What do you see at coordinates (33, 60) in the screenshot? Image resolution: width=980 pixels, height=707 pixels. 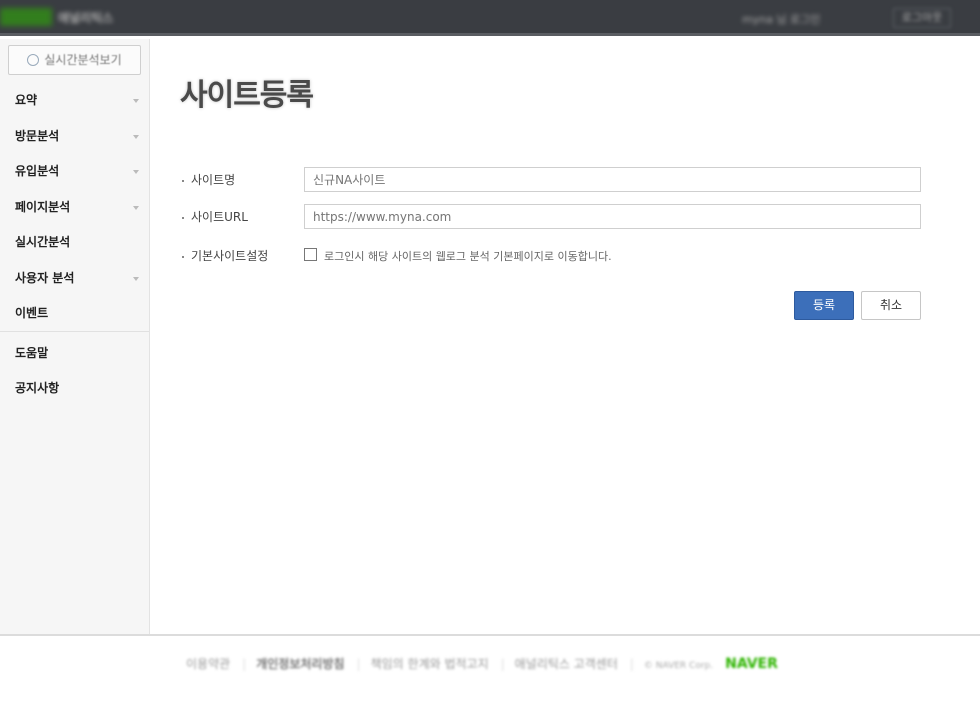 I see `clock-icon` at bounding box center [33, 60].